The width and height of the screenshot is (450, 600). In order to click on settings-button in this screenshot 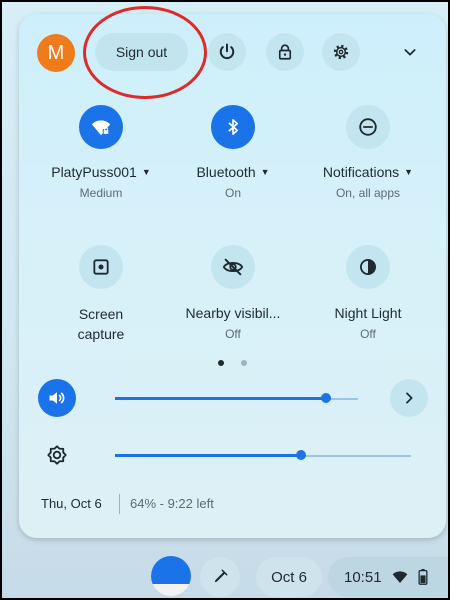, I will do `click(341, 52)`.